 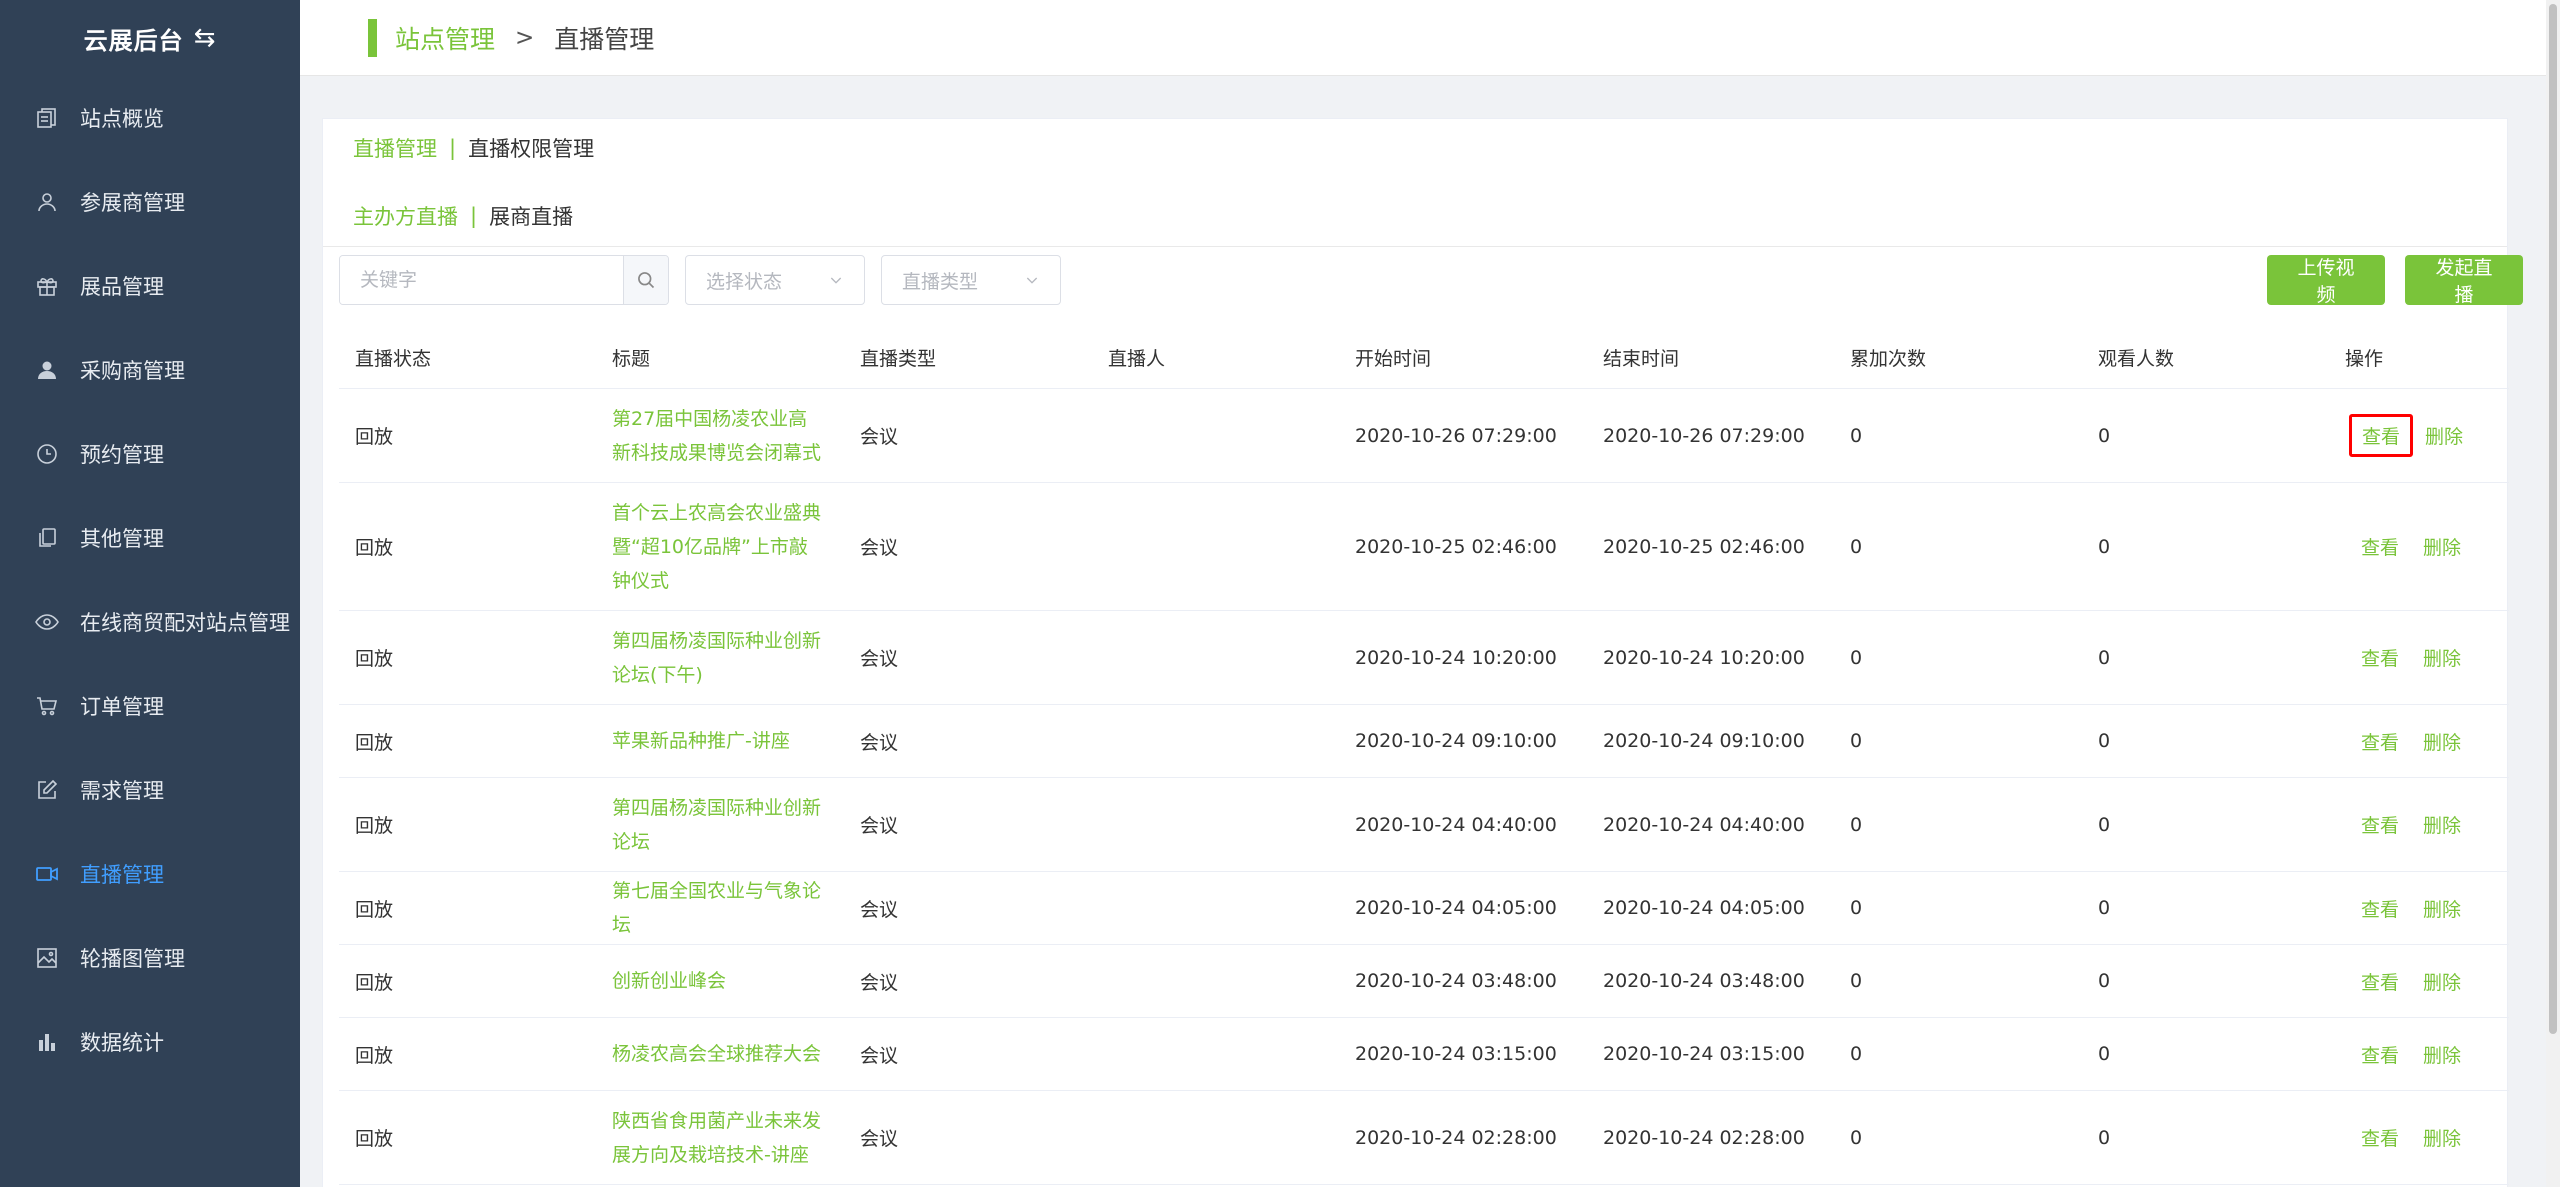 I want to click on copy-icon, so click(x=47, y=538).